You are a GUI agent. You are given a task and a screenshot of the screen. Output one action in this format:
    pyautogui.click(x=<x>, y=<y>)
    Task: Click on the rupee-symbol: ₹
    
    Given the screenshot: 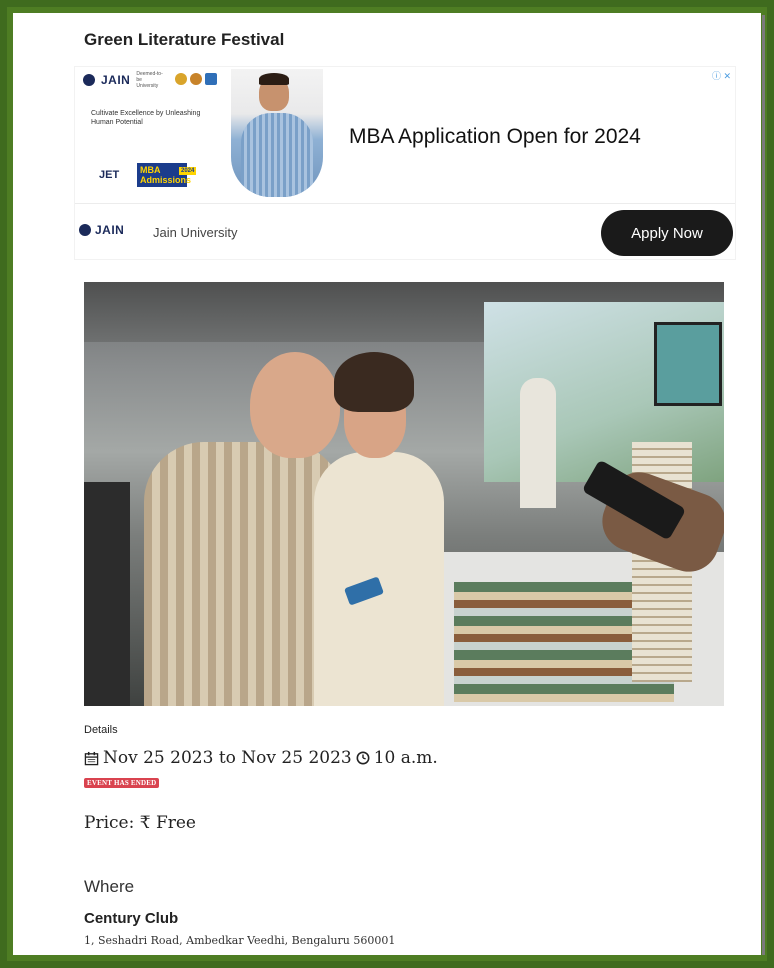 What is the action you would take?
    pyautogui.click(x=145, y=823)
    